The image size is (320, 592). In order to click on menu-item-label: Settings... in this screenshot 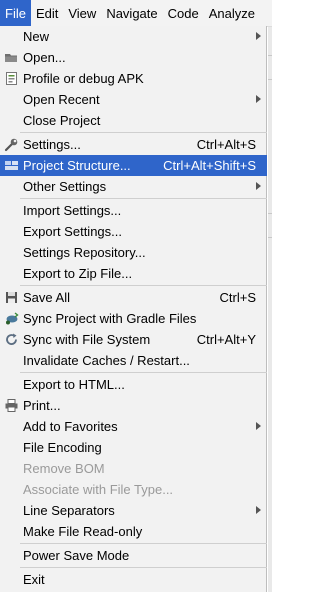, I will do `click(52, 144)`.